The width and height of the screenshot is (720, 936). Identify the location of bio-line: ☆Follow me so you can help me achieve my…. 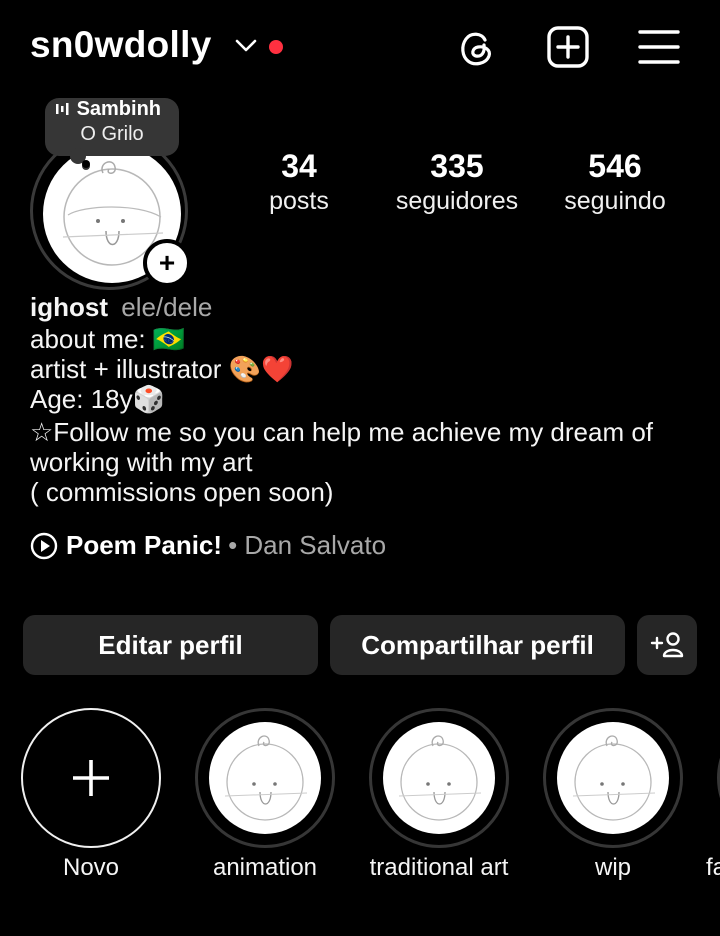
(342, 432).